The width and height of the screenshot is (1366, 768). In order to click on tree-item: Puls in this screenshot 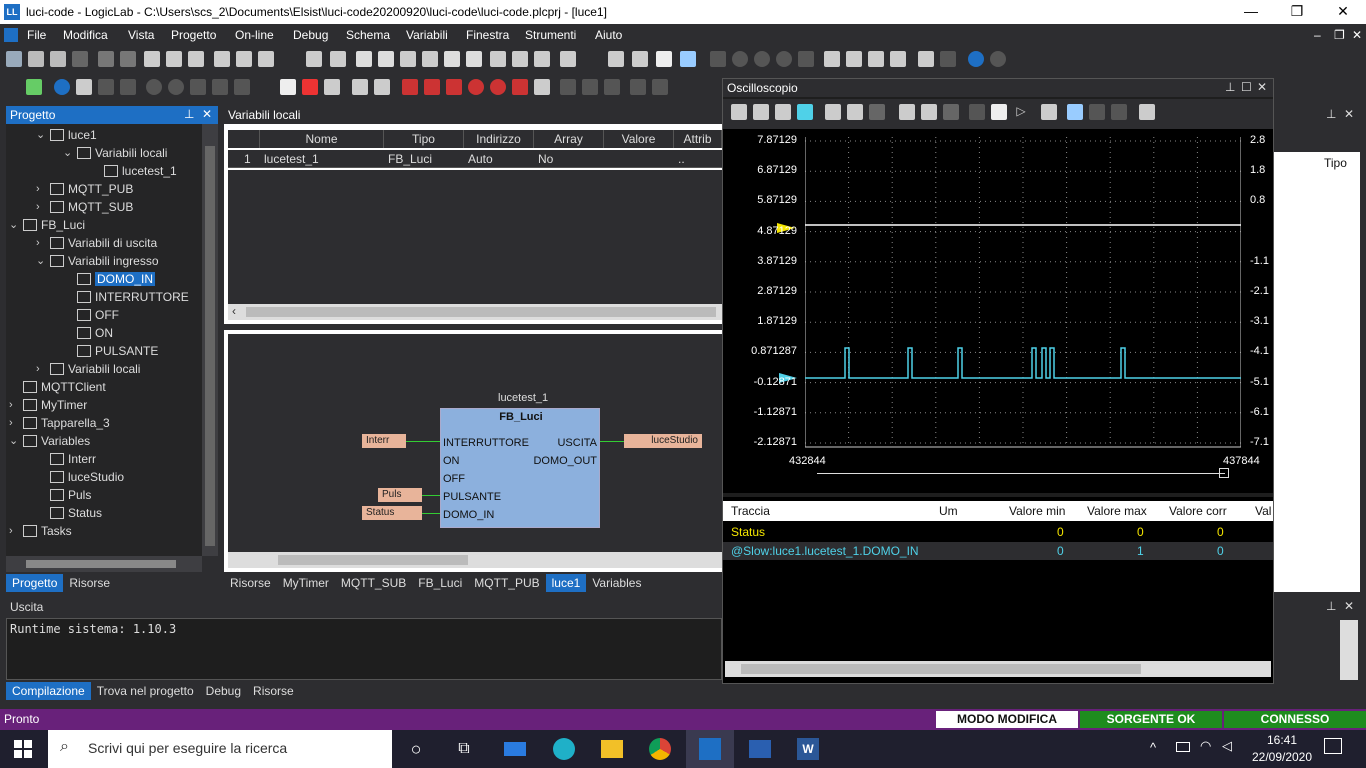, I will do `click(70, 495)`.